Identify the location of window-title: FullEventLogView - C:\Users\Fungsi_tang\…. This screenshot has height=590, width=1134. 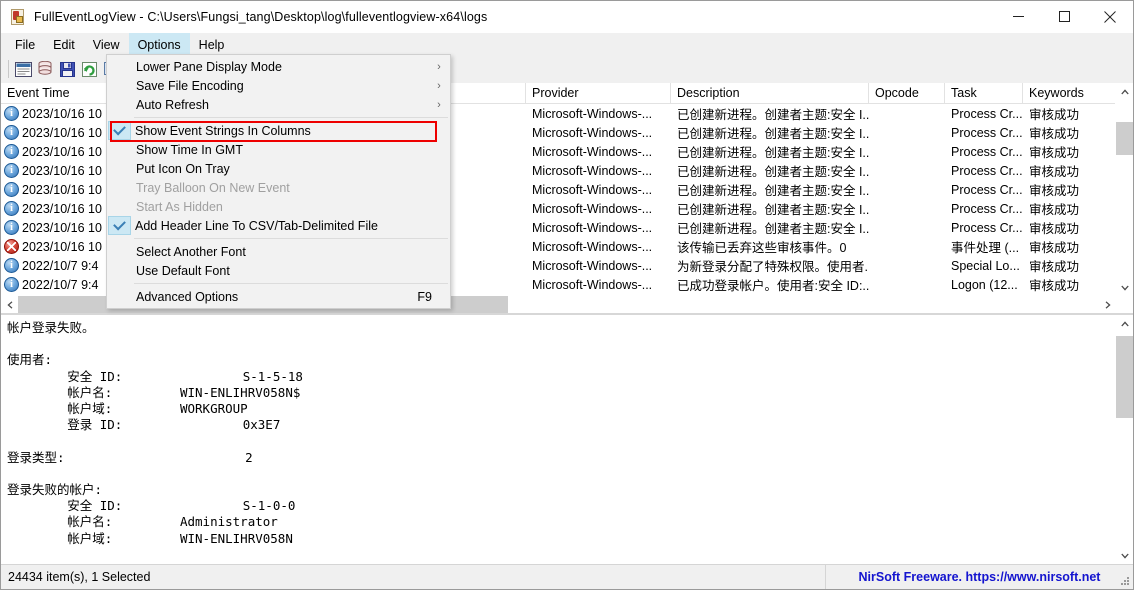
(261, 16).